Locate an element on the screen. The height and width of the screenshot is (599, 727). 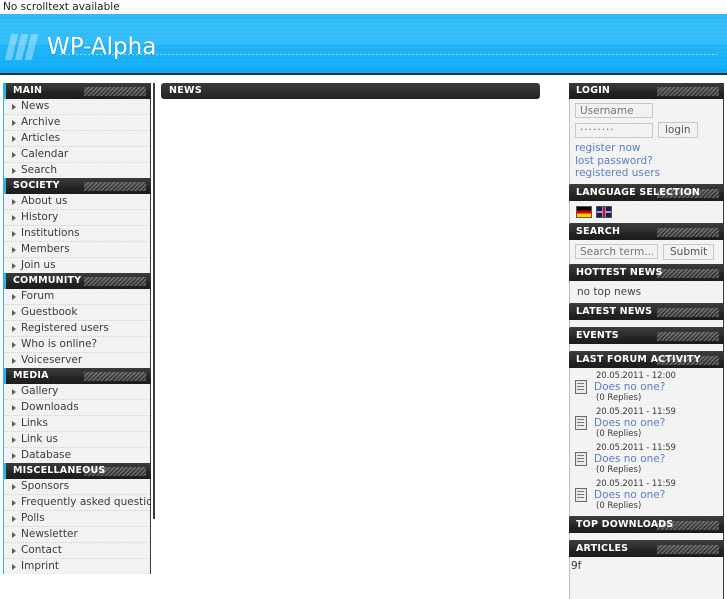
events-panel-body is located at coordinates (646, 347).